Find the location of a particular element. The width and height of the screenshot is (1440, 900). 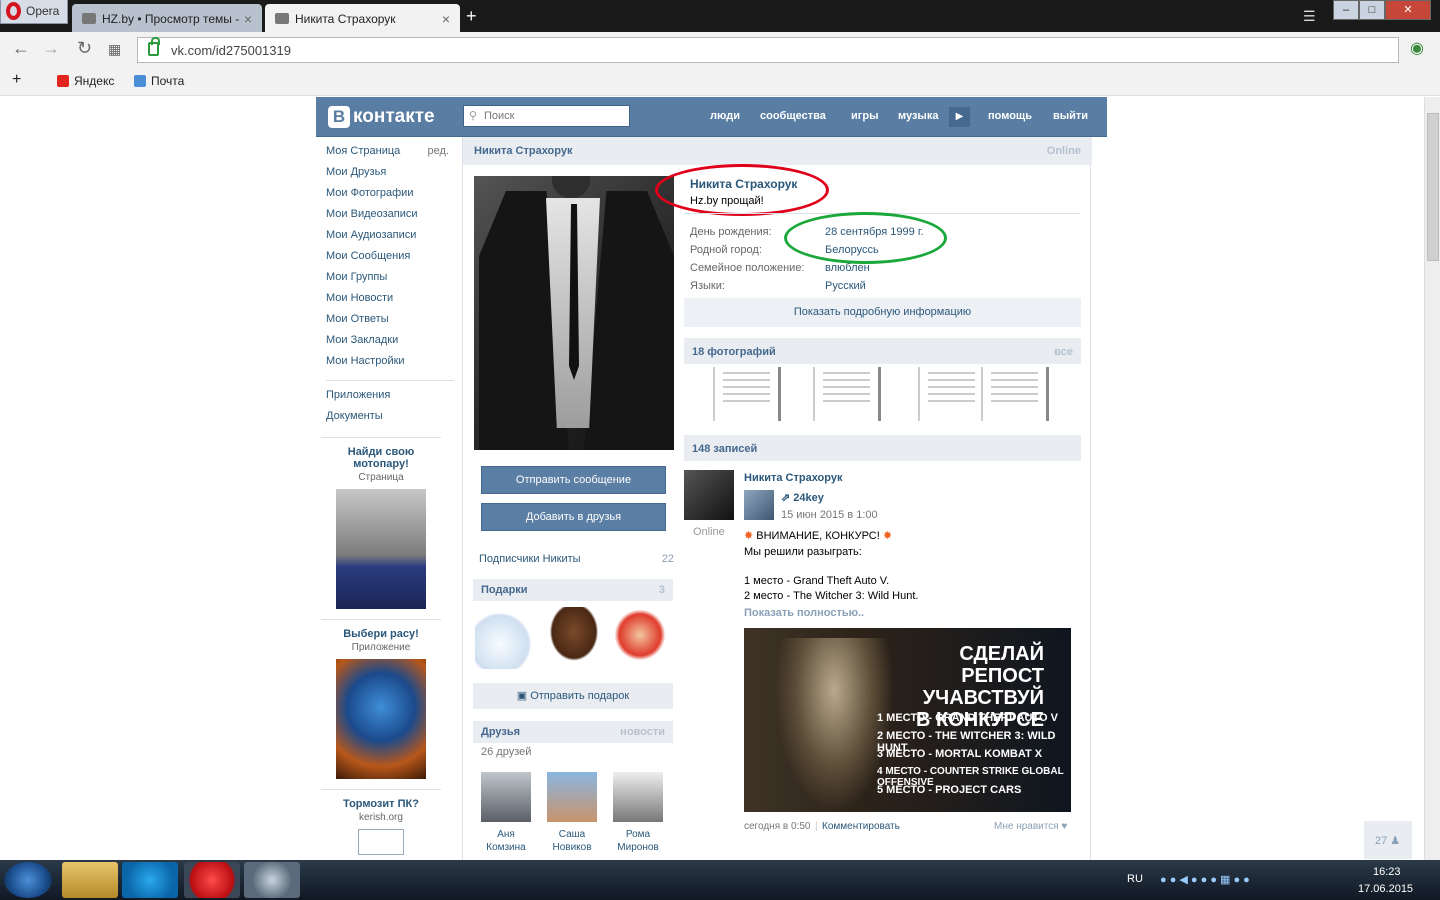

repost-icon: ⇗ is located at coordinates (787, 498).